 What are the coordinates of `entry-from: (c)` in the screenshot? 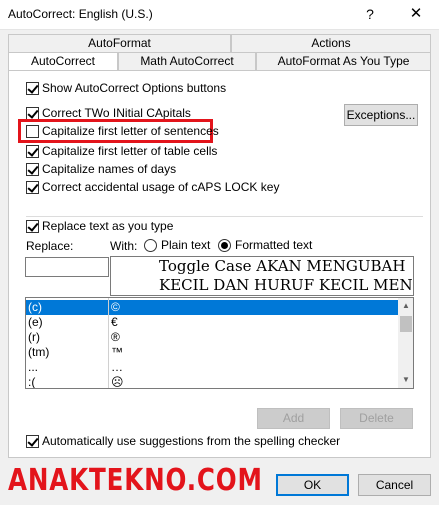 It's located at (35, 307).